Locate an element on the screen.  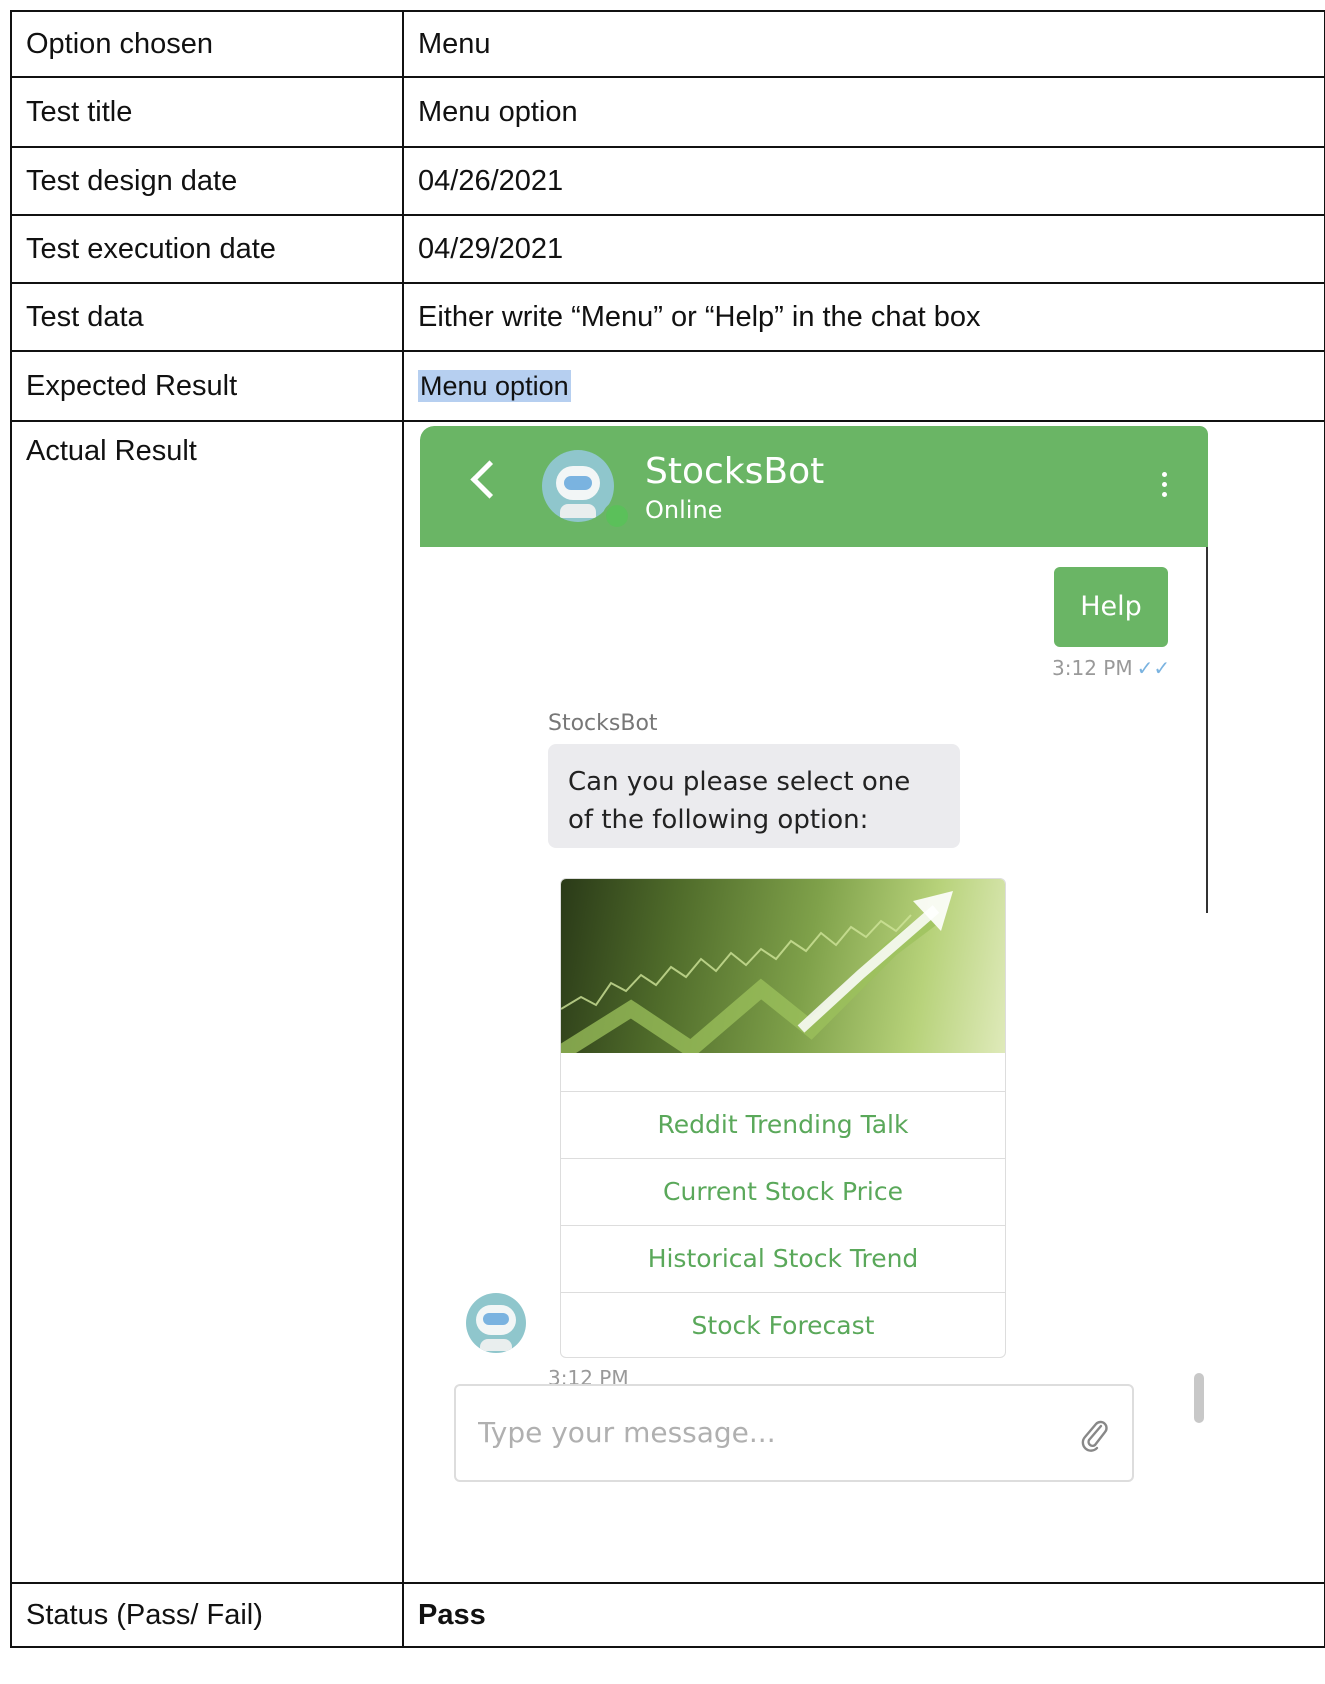
bot-status: Online is located at coordinates (684, 510).